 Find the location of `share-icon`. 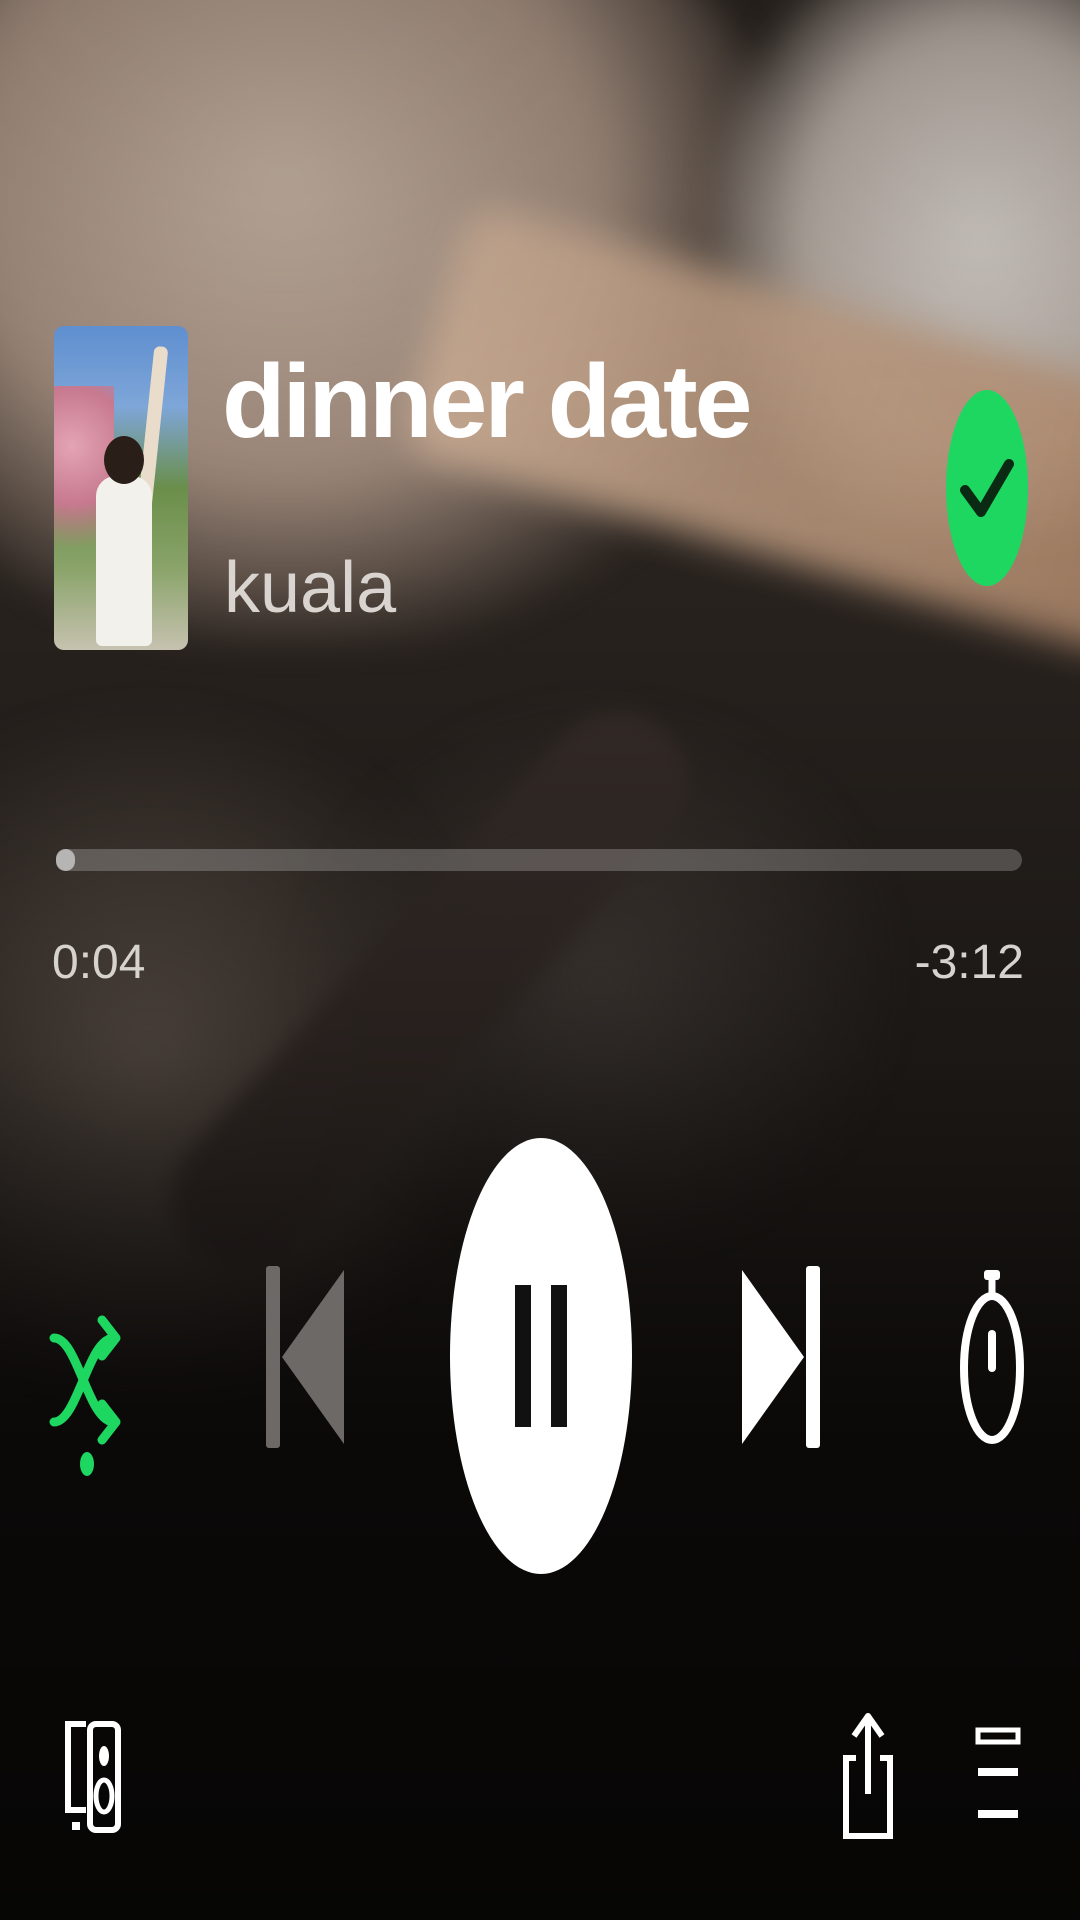

share-icon is located at coordinates (868, 1776).